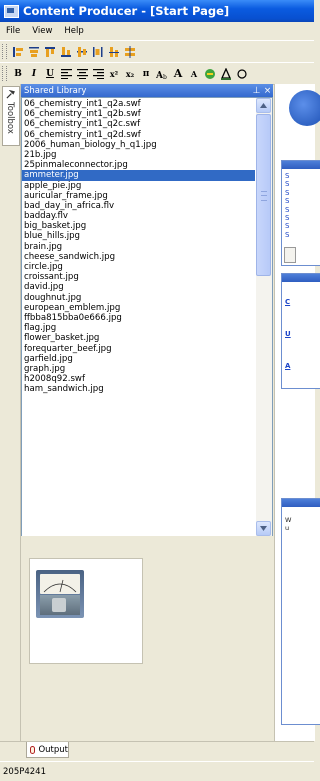 Image resolution: width=320 pixels, height=781 pixels. I want to click on highlight-icon, so click(210, 73).